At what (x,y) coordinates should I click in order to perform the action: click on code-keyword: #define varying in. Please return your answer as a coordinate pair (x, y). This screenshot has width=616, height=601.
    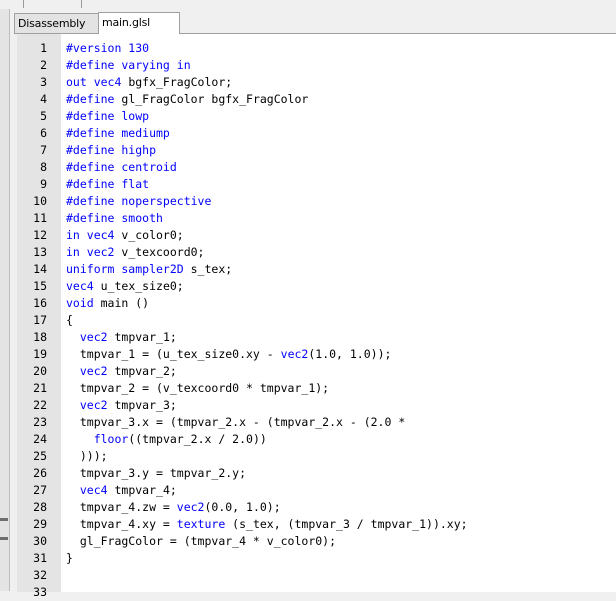
    Looking at the image, I should click on (128, 65).